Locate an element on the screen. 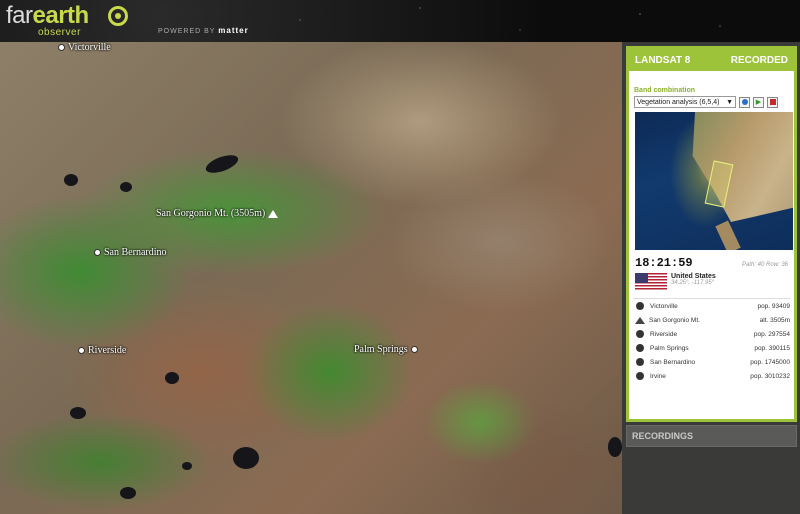 This screenshot has height=514, width=800. list-item: Riverside pop. 297554 is located at coordinates (711, 334).